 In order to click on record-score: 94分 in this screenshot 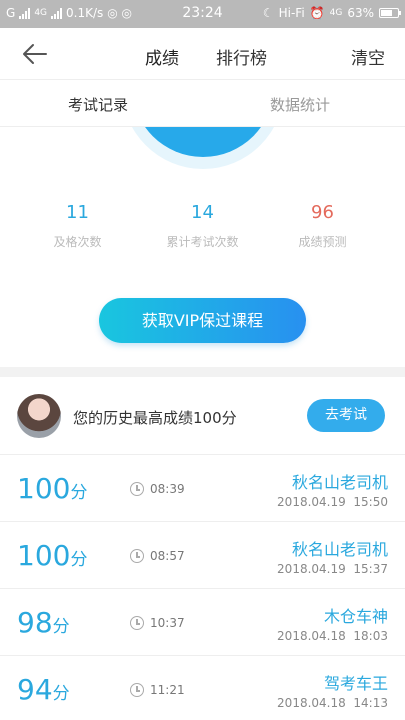, I will do `click(43, 689)`.